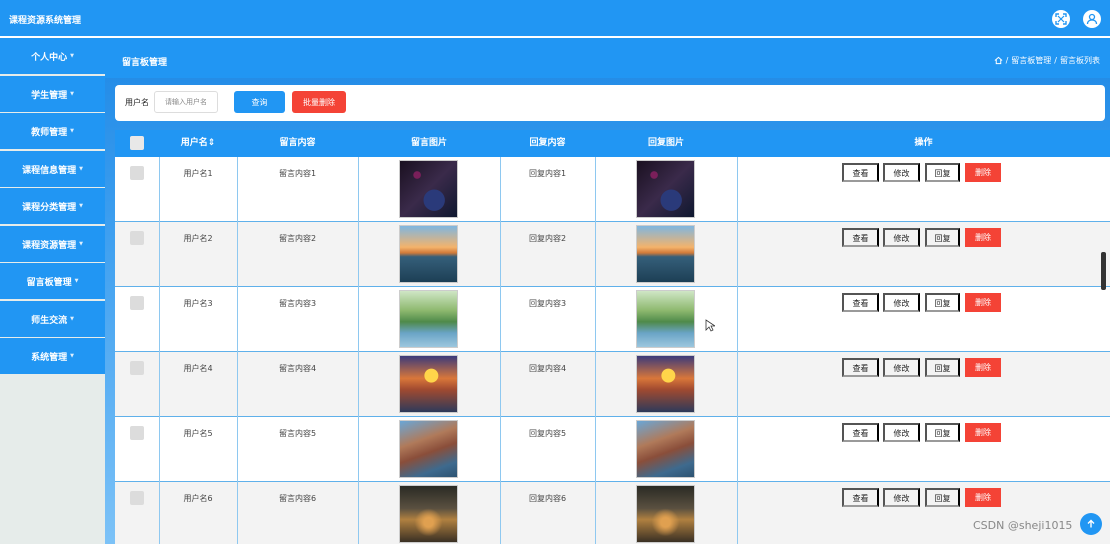 The width and height of the screenshot is (1110, 544). Describe the element at coordinates (52, 244) in the screenshot. I see `sidebar-item-course-resources: 课程资源管理 ▼` at that location.